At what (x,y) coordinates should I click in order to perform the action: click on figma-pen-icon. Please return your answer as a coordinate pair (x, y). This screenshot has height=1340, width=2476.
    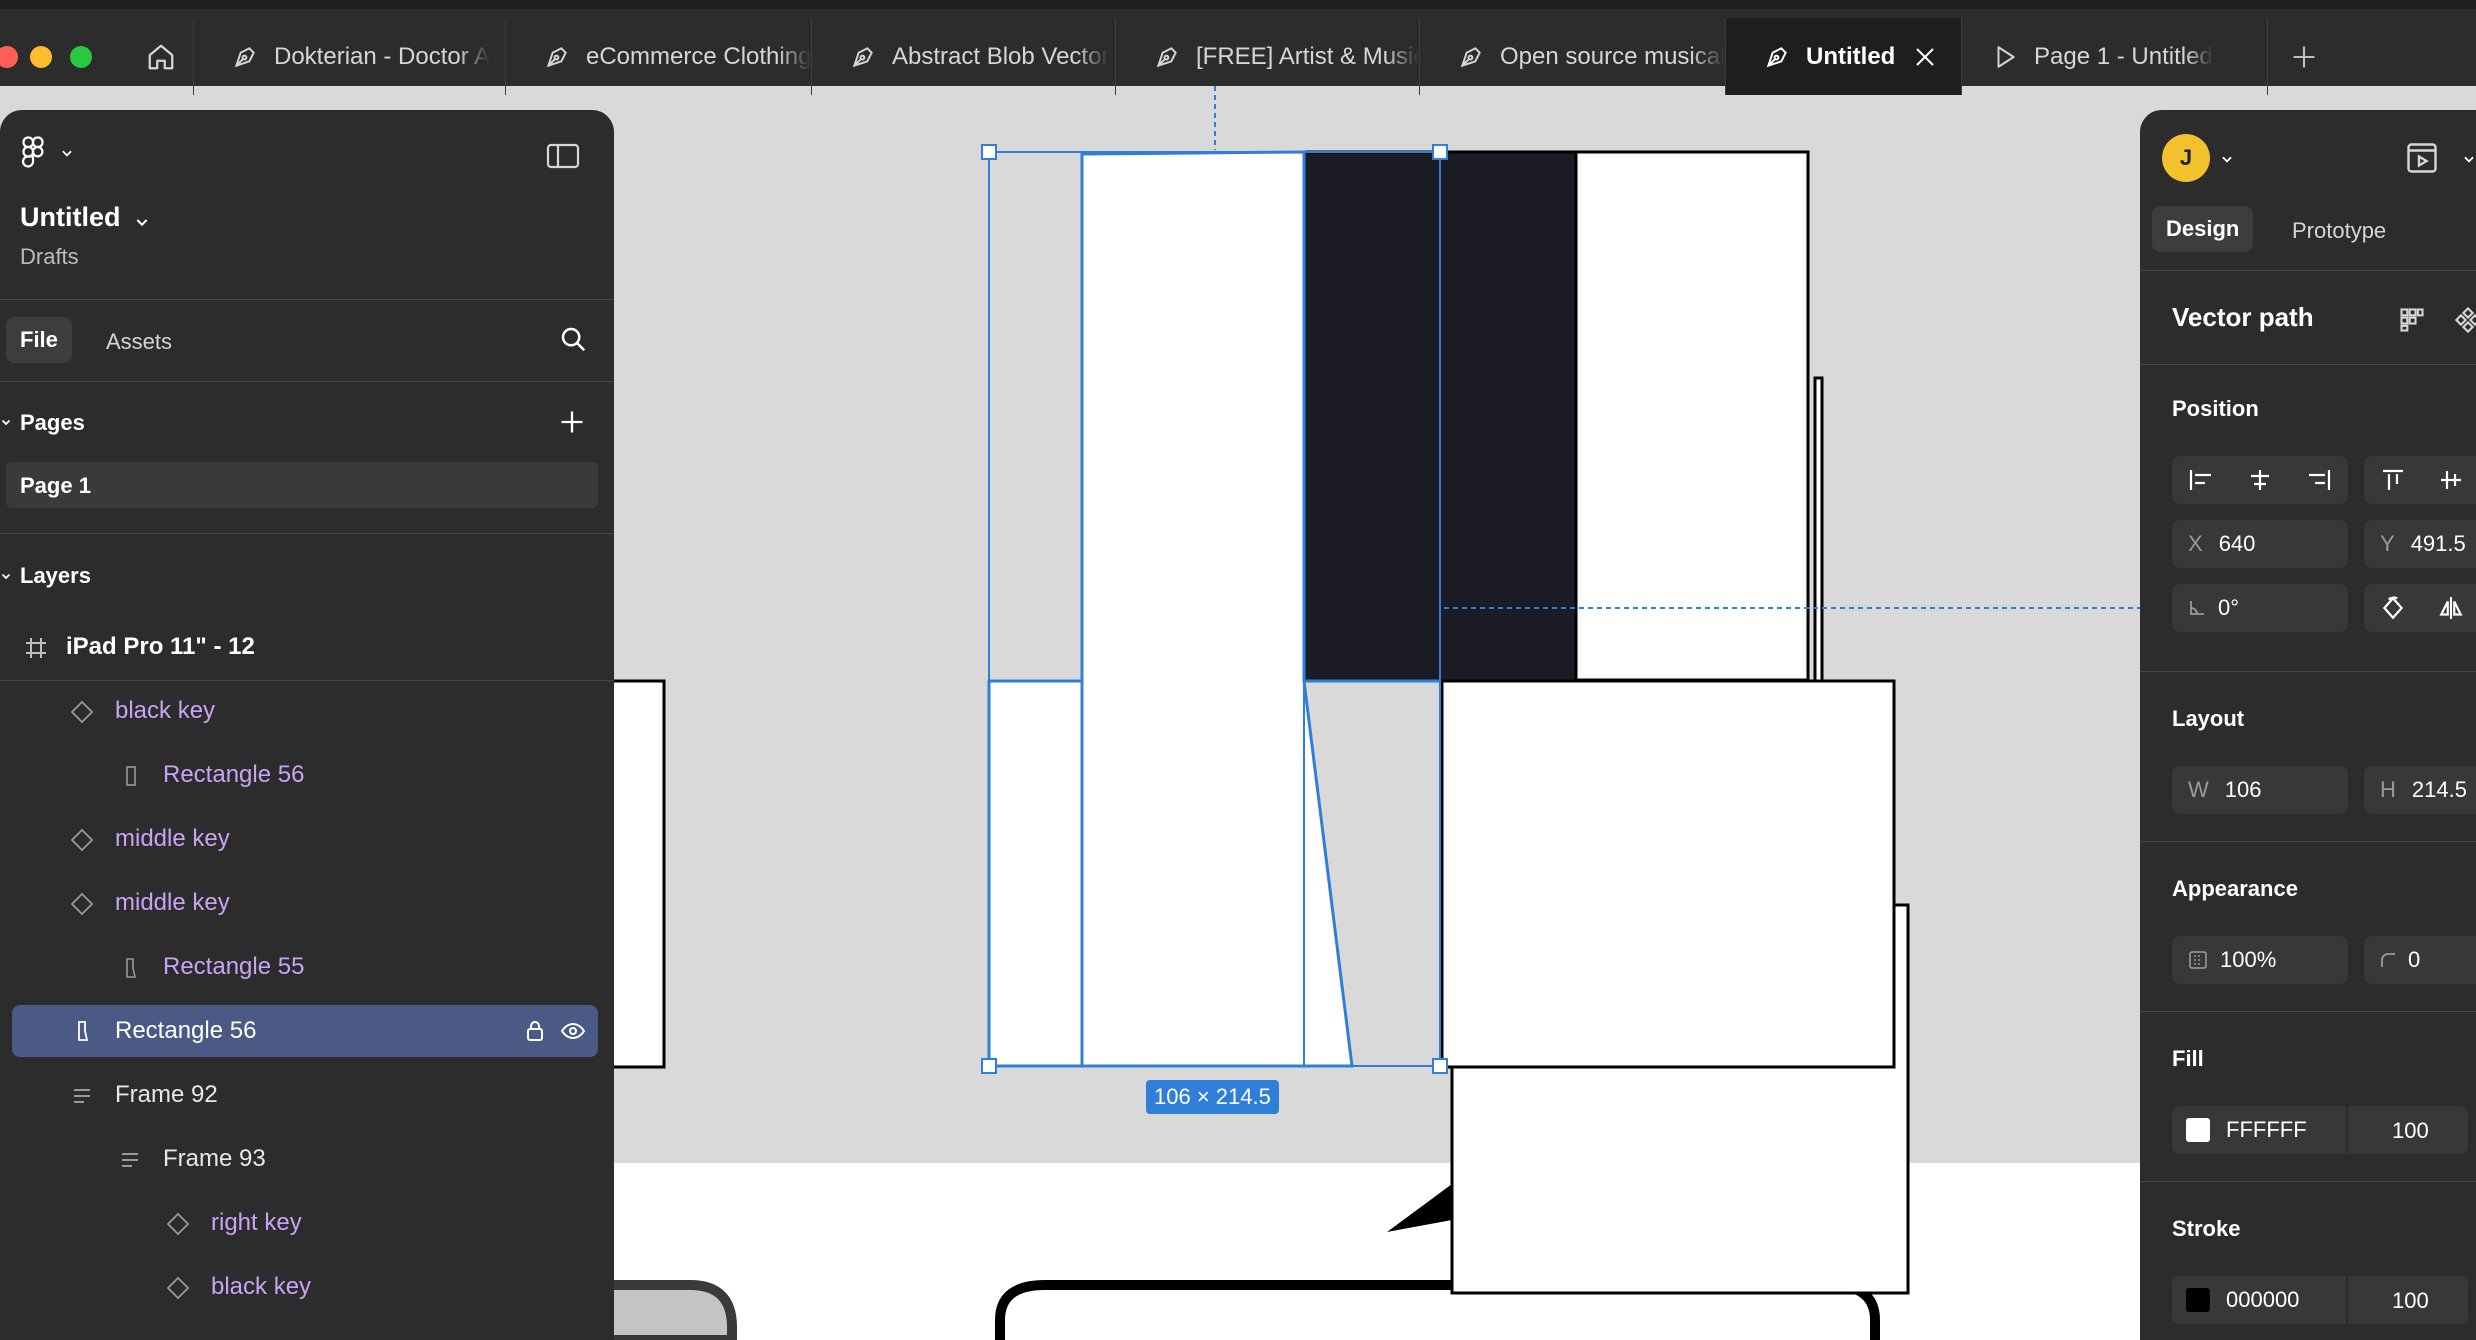
    Looking at the image, I should click on (244, 56).